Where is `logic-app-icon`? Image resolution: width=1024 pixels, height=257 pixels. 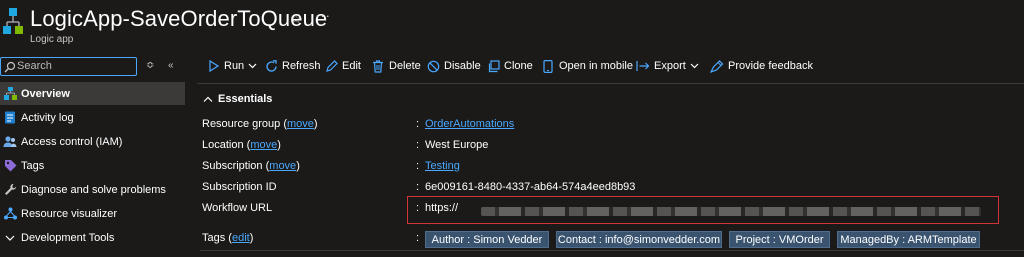
logic-app-icon is located at coordinates (13, 23).